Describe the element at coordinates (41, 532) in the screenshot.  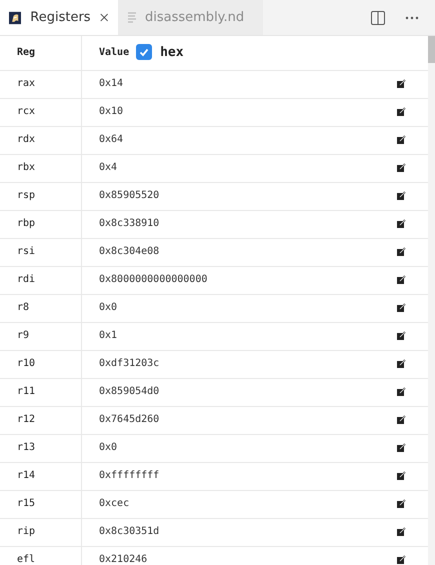
I see `table-cell: rip` at that location.